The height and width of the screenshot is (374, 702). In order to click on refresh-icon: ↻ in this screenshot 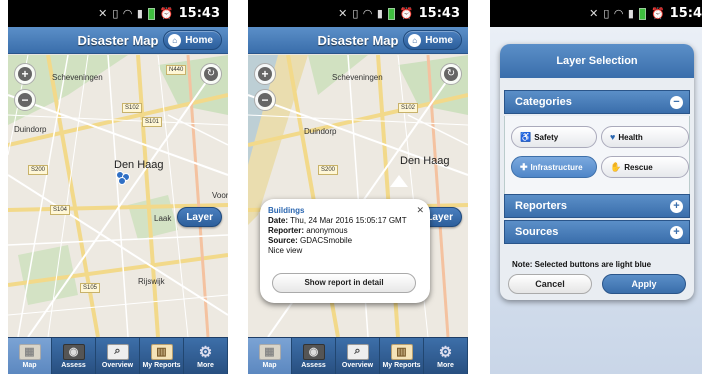, I will do `click(451, 74)`.